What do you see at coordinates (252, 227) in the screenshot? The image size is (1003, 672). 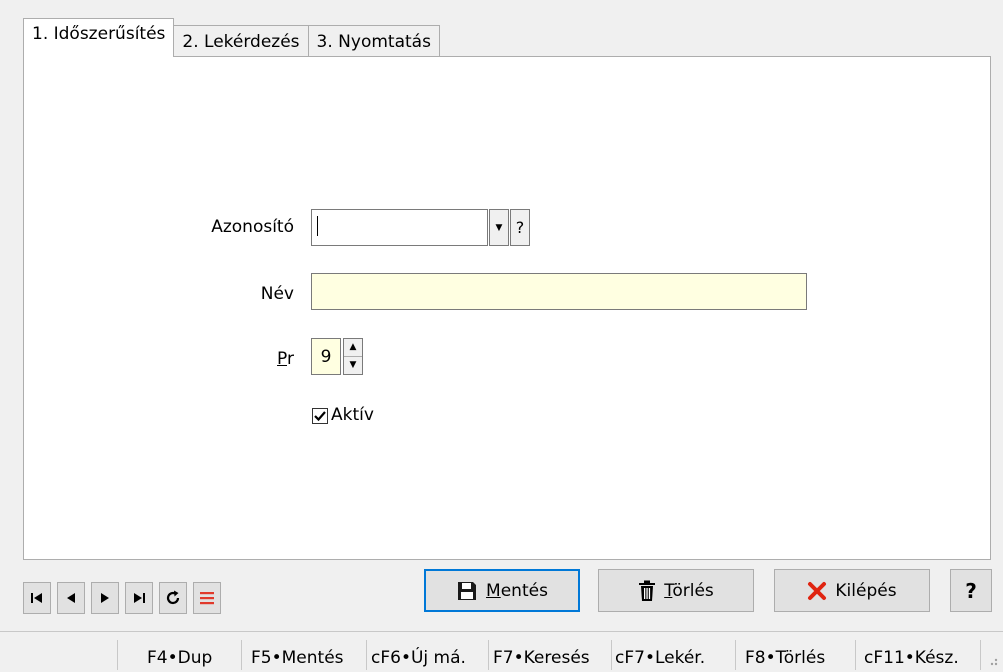 I see `azonosito-label: Azonosító` at bounding box center [252, 227].